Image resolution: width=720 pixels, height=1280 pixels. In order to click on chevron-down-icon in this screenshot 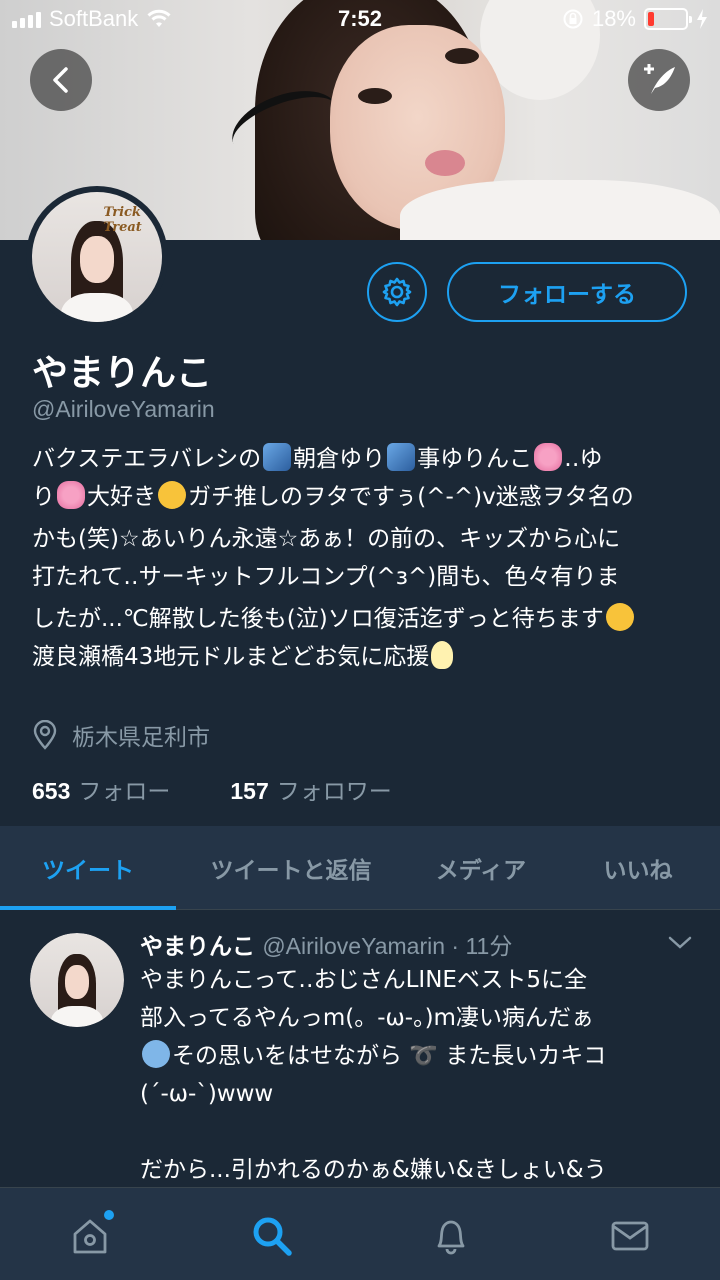, I will do `click(680, 942)`.